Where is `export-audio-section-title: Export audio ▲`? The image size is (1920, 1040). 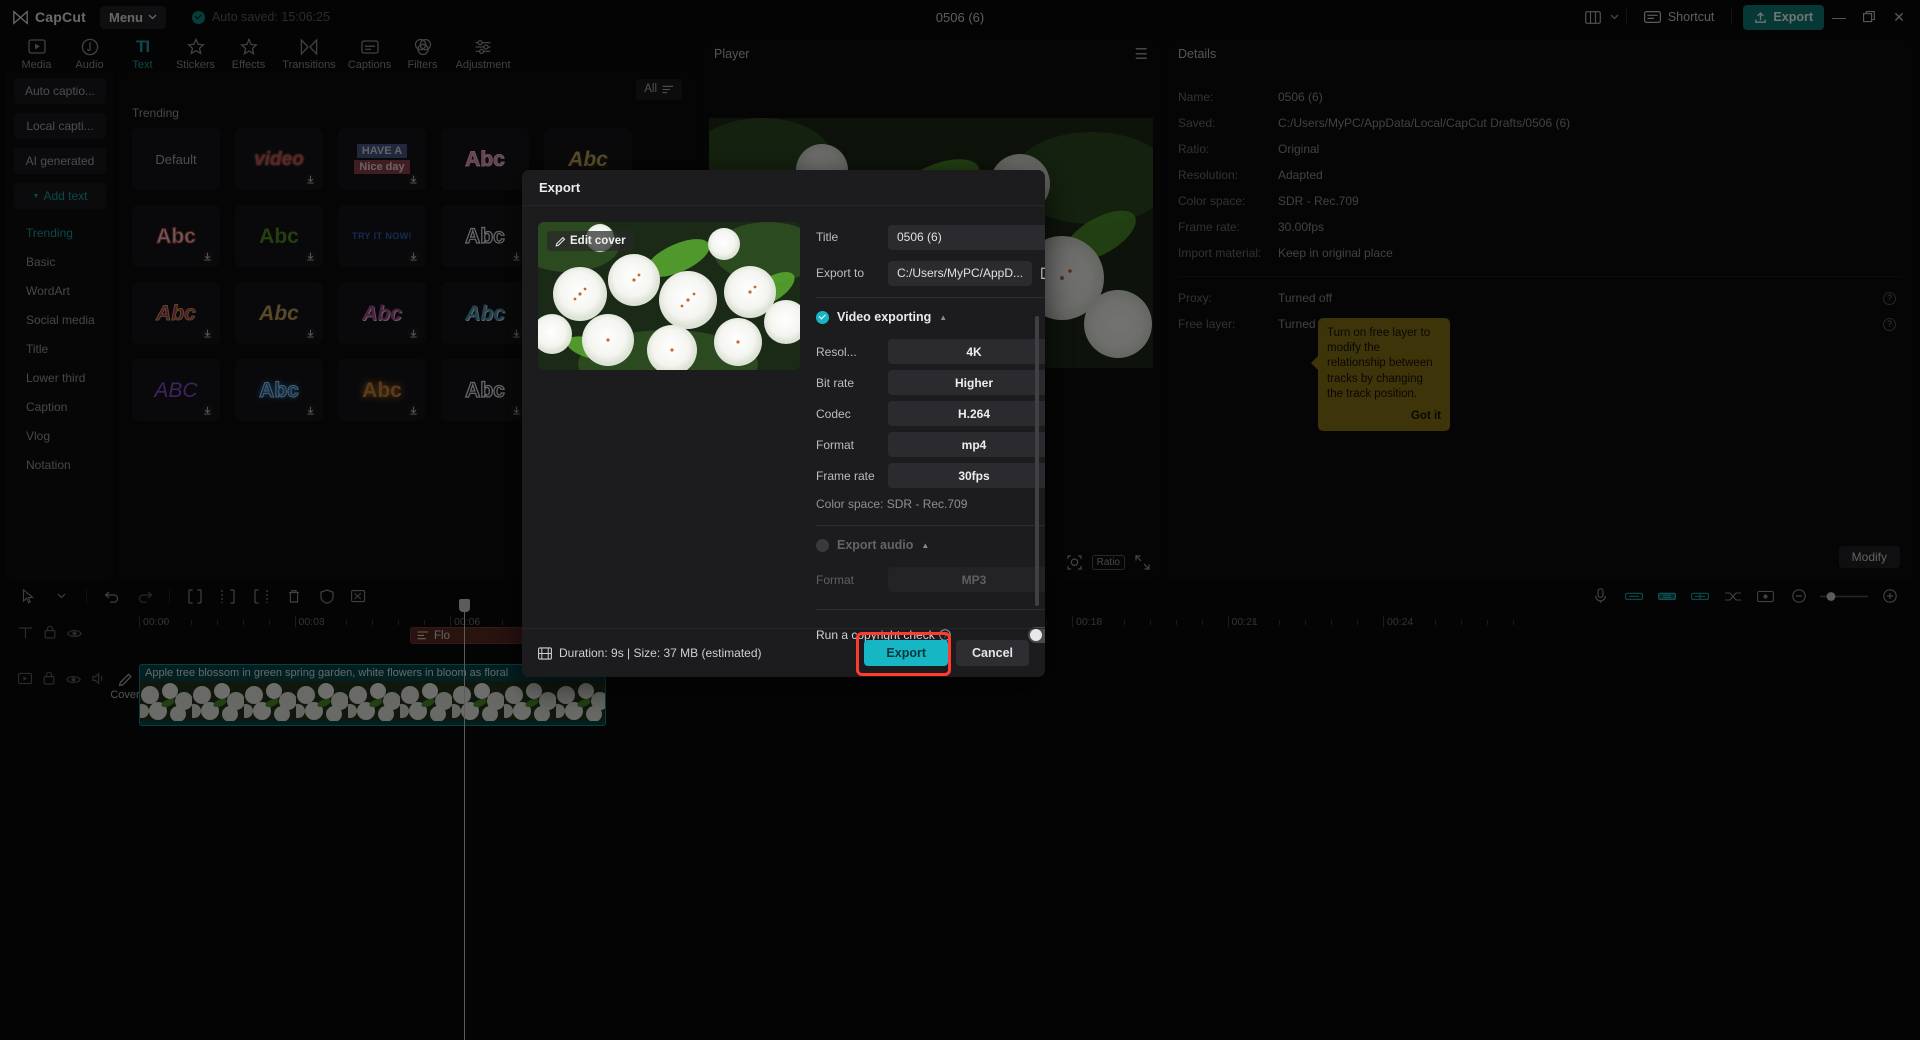
export-audio-section-title: Export audio ▲ is located at coordinates (930, 545).